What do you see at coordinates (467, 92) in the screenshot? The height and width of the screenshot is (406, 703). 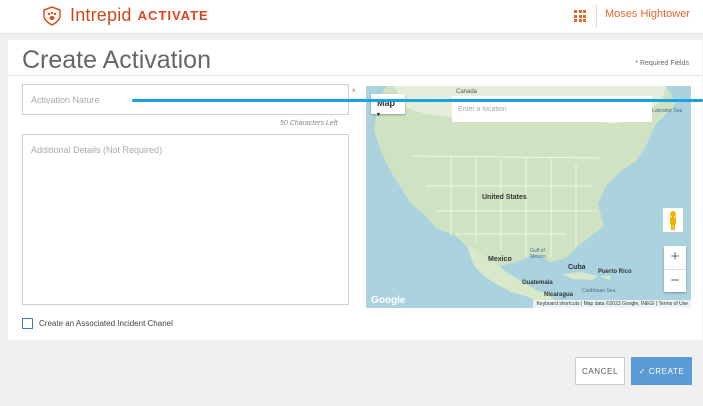 I see `map-label-canada: Canada` at bounding box center [467, 92].